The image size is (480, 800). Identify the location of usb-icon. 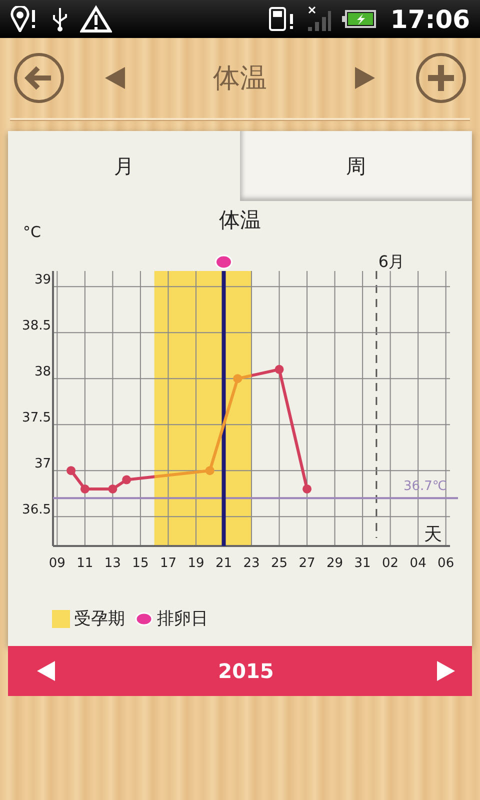
(60, 19).